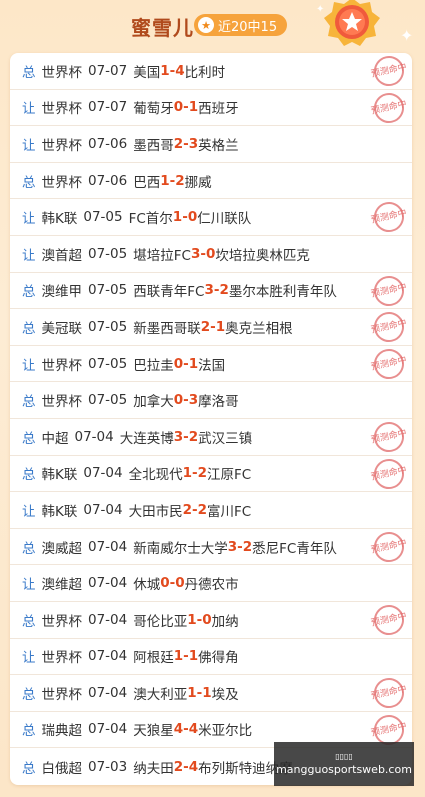 The image size is (425, 797). What do you see at coordinates (169, 292) in the screenshot?
I see `home-team: 西联青年FC` at bounding box center [169, 292].